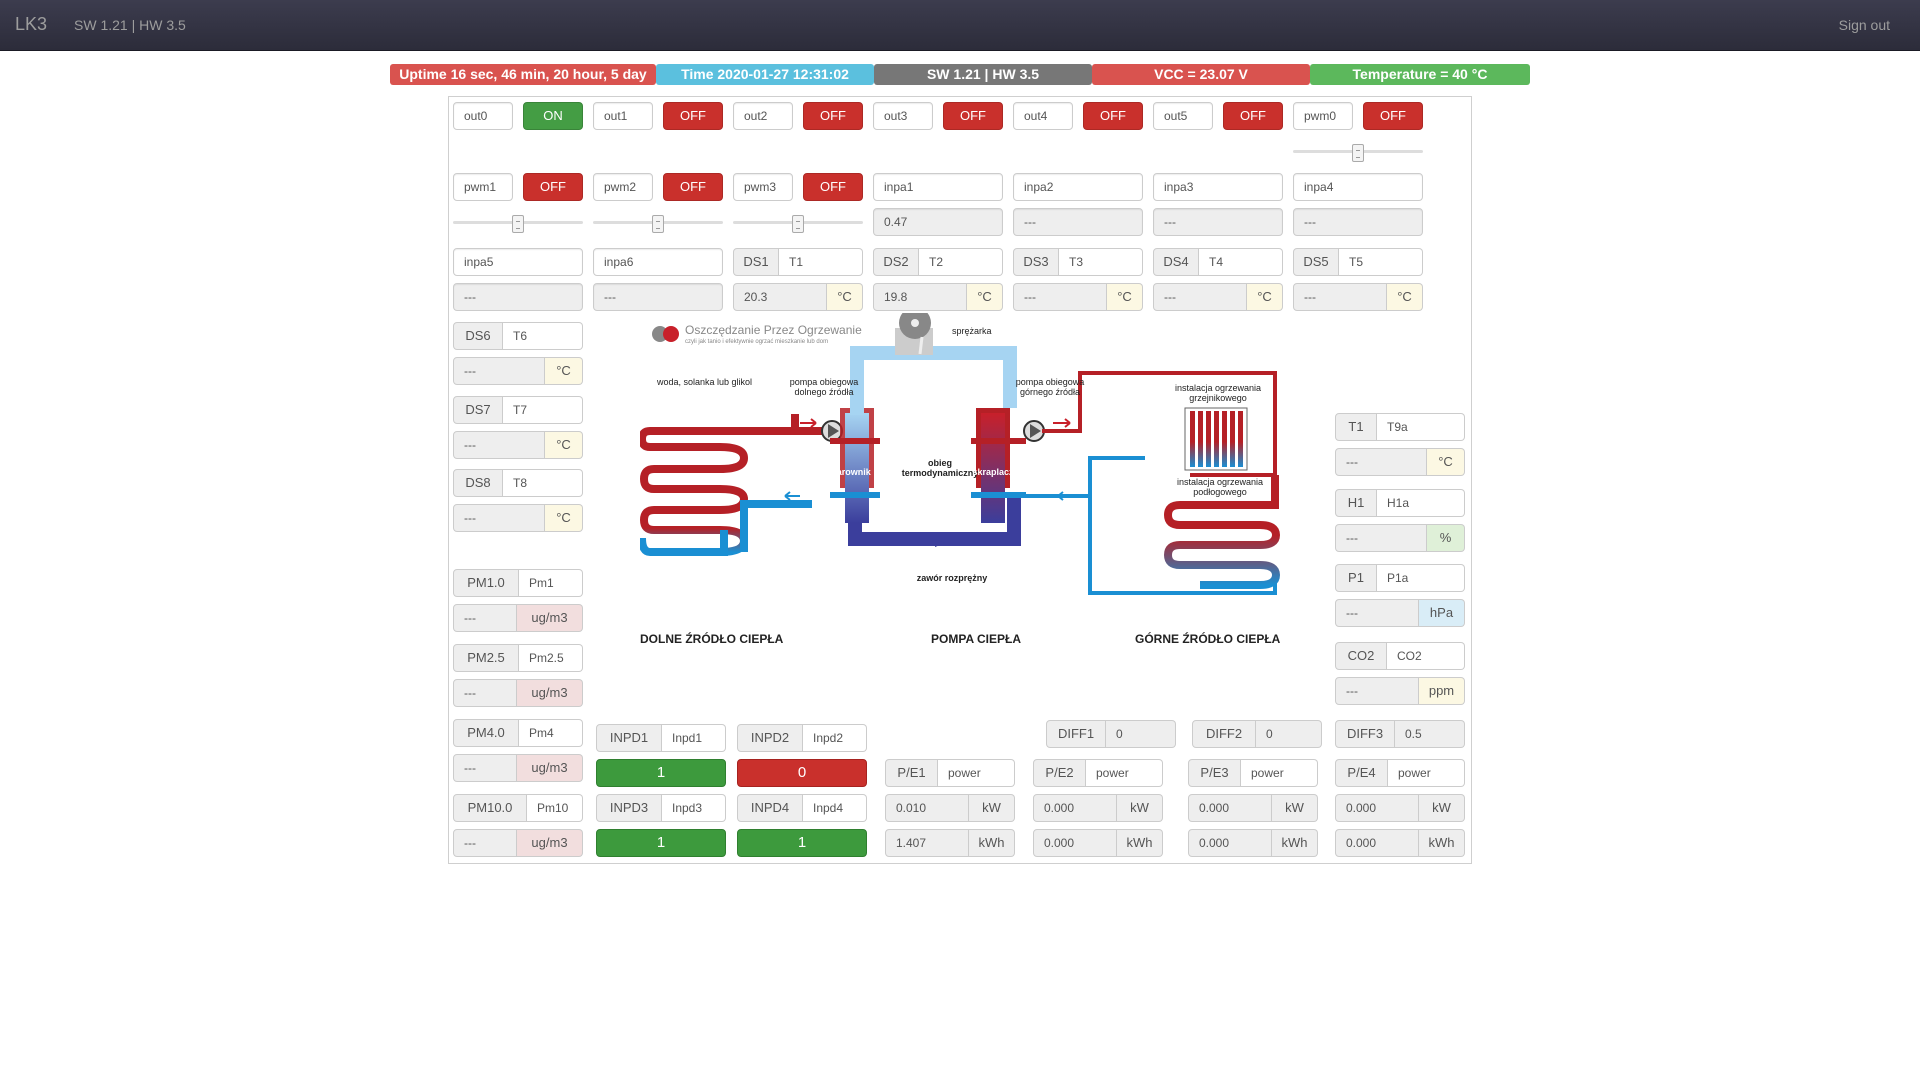 This screenshot has height=1080, width=1920. I want to click on pwm-name: pwm3, so click(763, 187).